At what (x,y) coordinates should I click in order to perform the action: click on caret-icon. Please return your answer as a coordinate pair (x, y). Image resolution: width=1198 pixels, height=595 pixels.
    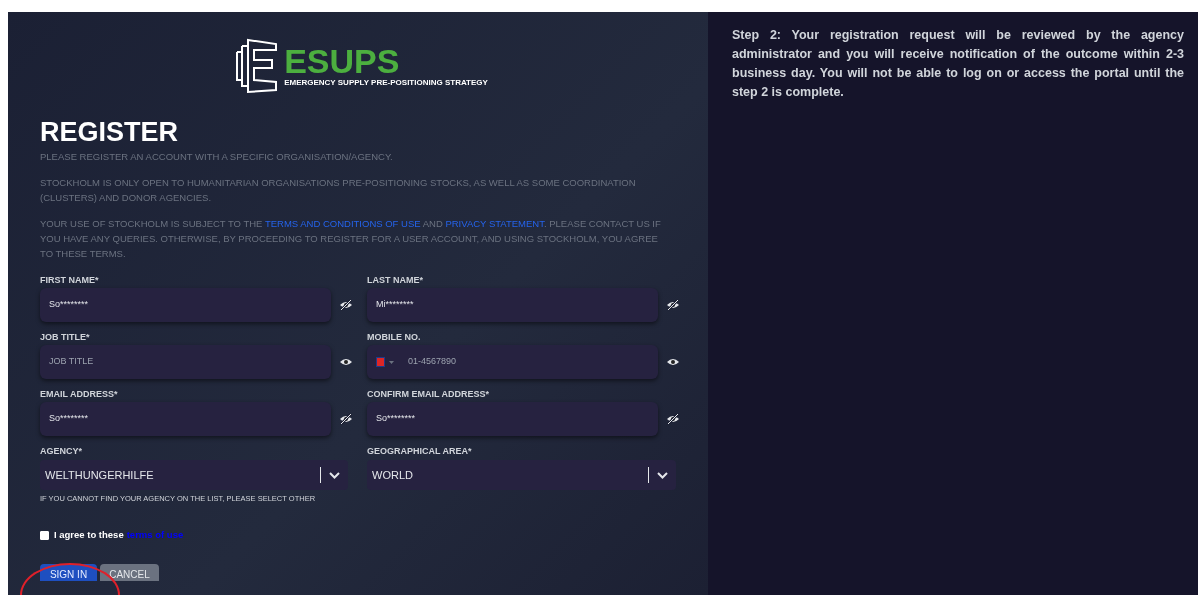
    Looking at the image, I should click on (391, 362).